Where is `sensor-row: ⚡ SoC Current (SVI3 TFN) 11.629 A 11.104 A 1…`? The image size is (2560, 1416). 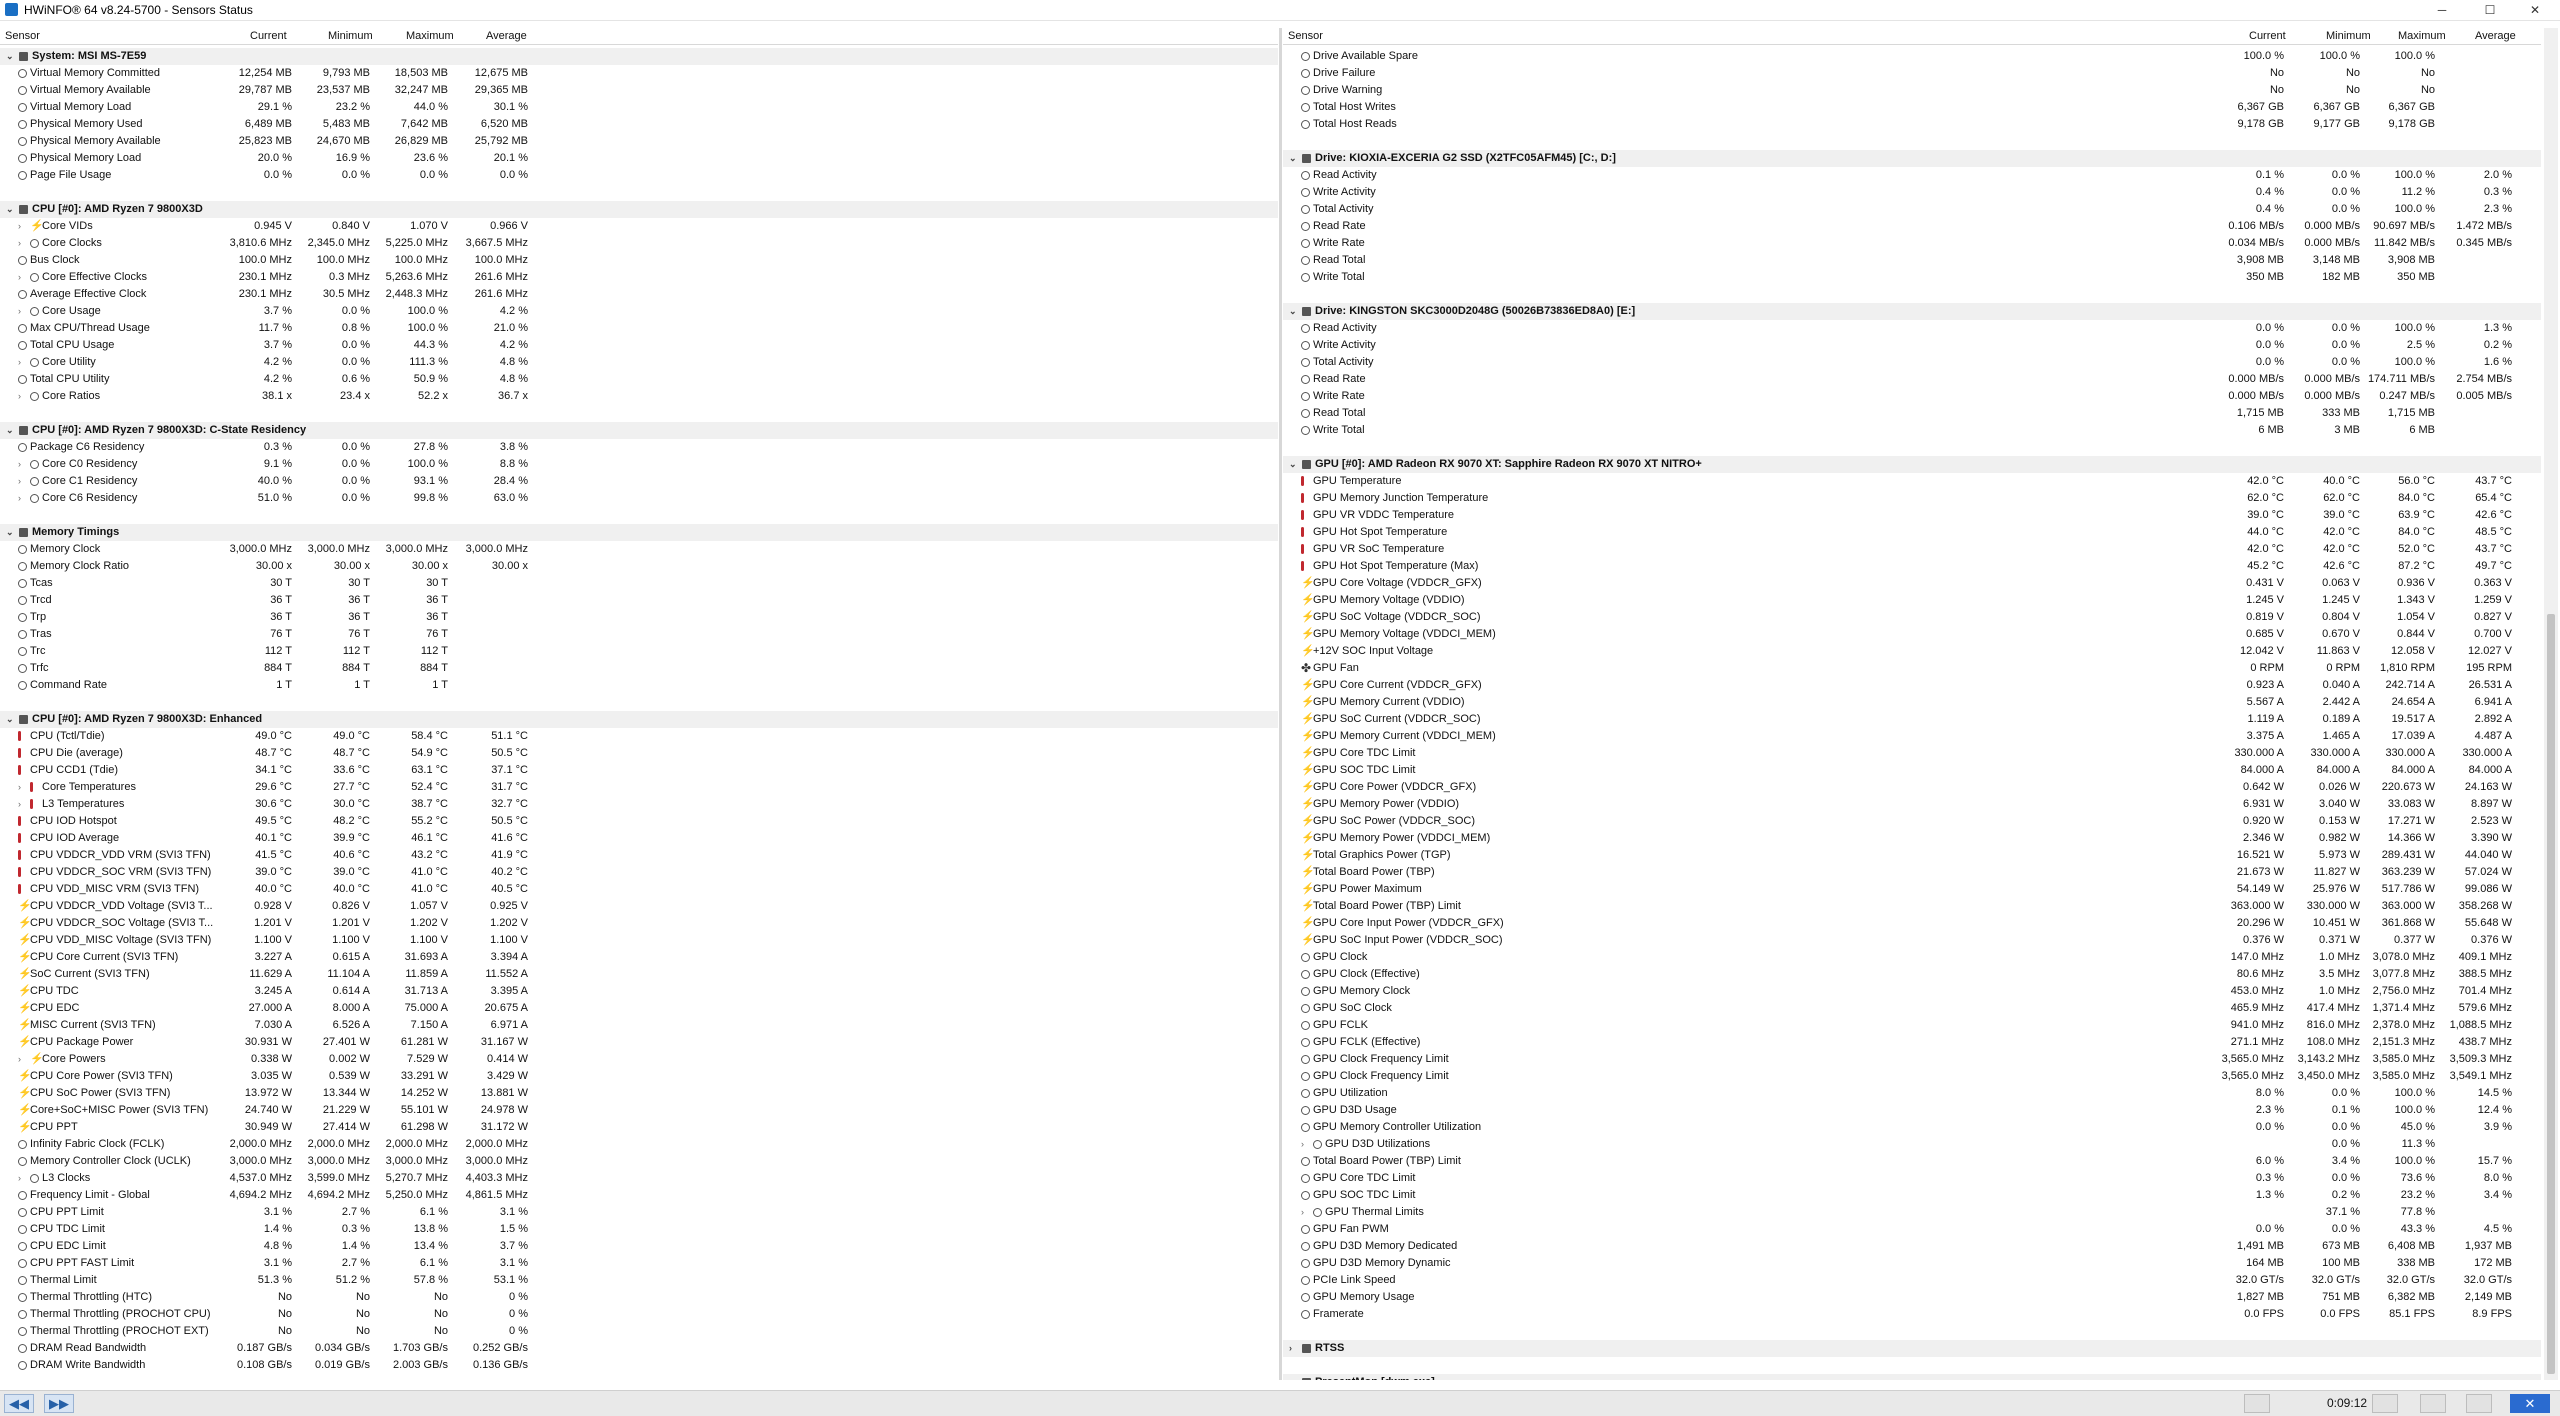 sensor-row: ⚡ SoC Current (SVI3 TFN) 11.629 A 11.104 A 1… is located at coordinates (639, 974).